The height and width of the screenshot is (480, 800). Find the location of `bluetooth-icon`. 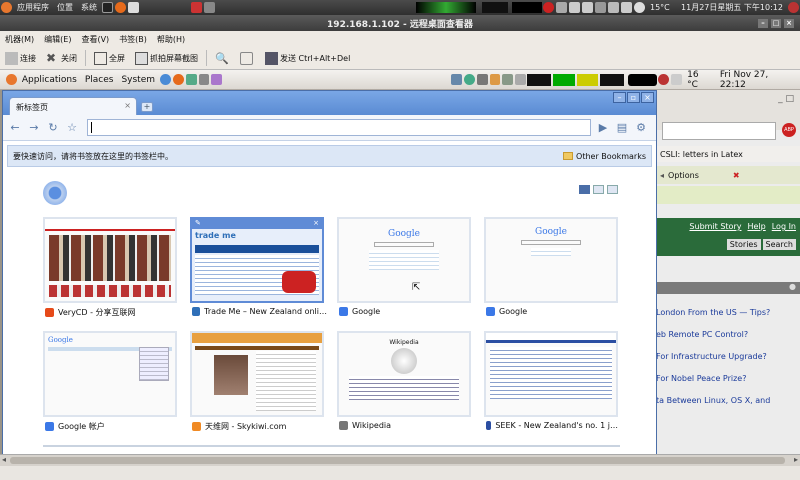

bluetooth-icon is located at coordinates (574, 7).